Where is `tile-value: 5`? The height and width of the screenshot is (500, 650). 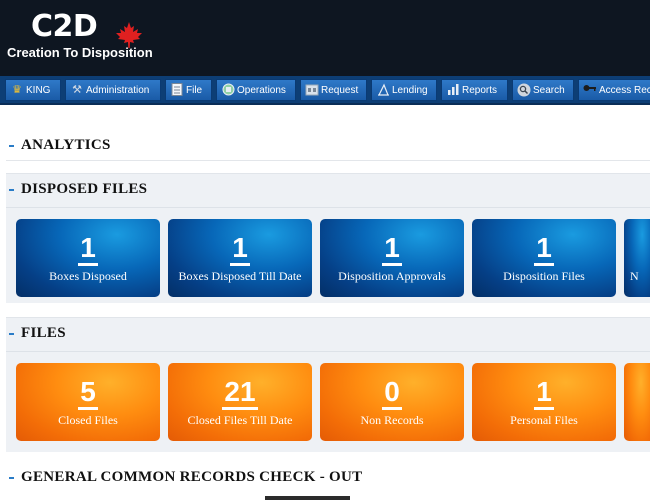 tile-value: 5 is located at coordinates (88, 393).